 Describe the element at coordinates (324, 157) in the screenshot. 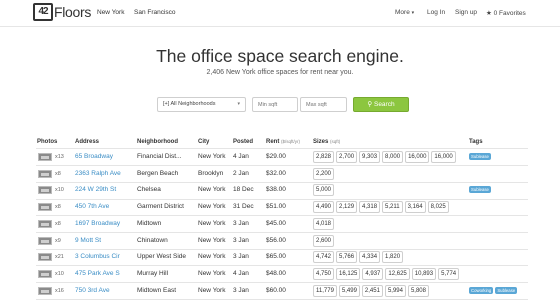

I see `size-chip: 2,828` at that location.